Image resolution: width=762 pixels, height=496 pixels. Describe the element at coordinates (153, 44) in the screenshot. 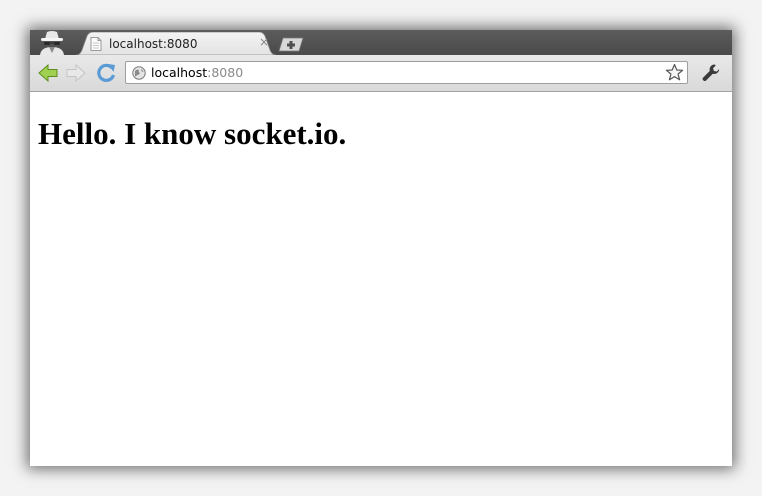

I see `tab-title: localhost:8080` at that location.